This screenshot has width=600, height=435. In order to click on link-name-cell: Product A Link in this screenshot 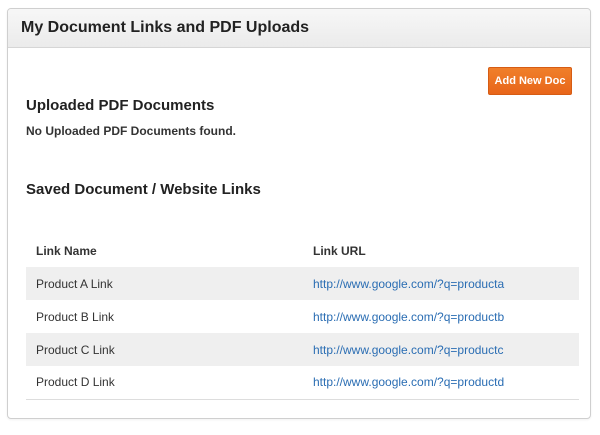, I will do `click(74, 283)`.